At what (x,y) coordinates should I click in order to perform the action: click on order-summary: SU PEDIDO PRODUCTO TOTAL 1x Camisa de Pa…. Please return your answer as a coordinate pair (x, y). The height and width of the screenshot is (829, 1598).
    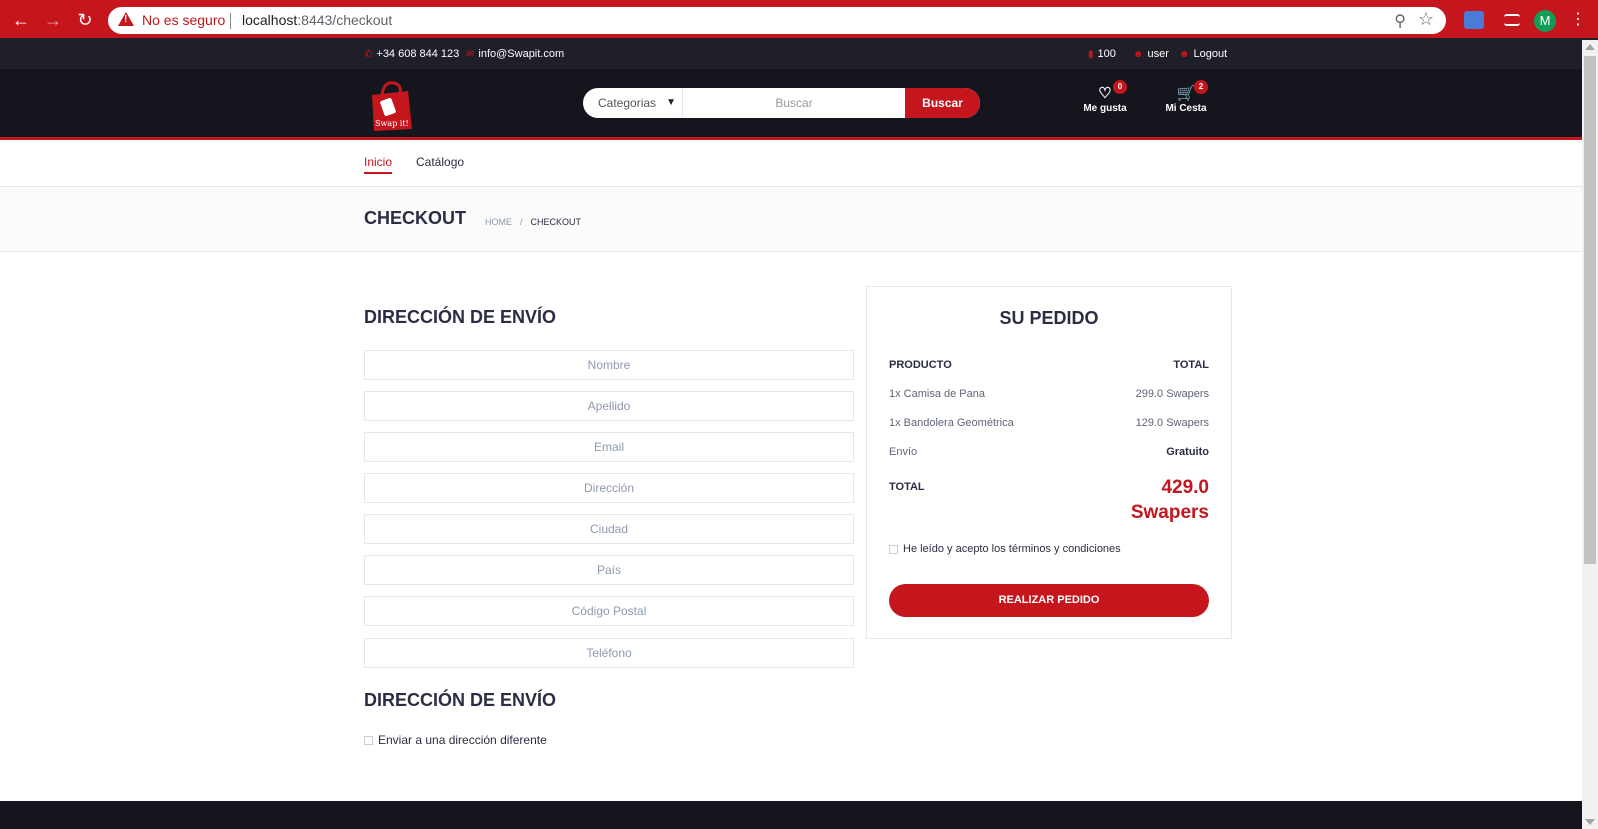
    Looking at the image, I should click on (1049, 462).